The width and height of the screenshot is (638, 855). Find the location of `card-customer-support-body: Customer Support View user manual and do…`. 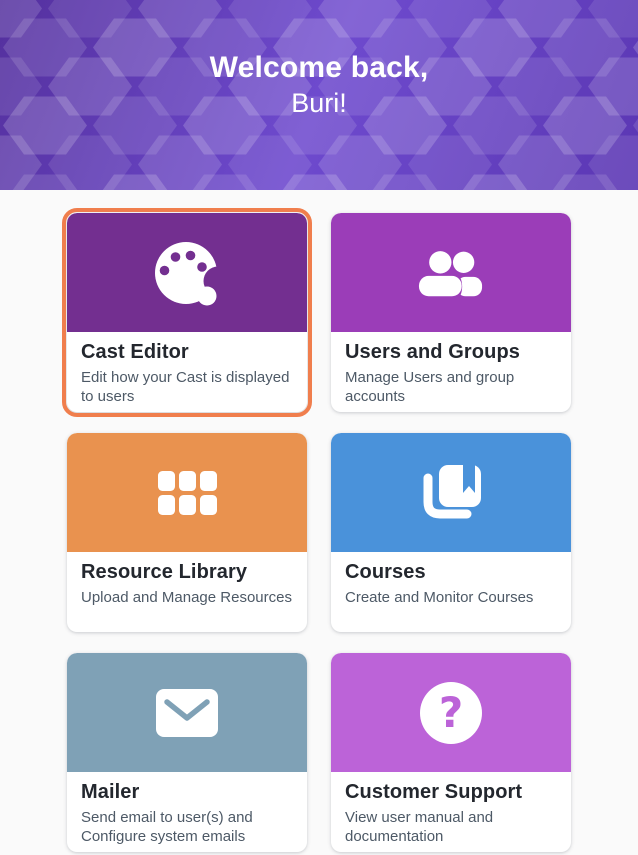

card-customer-support-body: Customer Support View user manual and do… is located at coordinates (451, 809).